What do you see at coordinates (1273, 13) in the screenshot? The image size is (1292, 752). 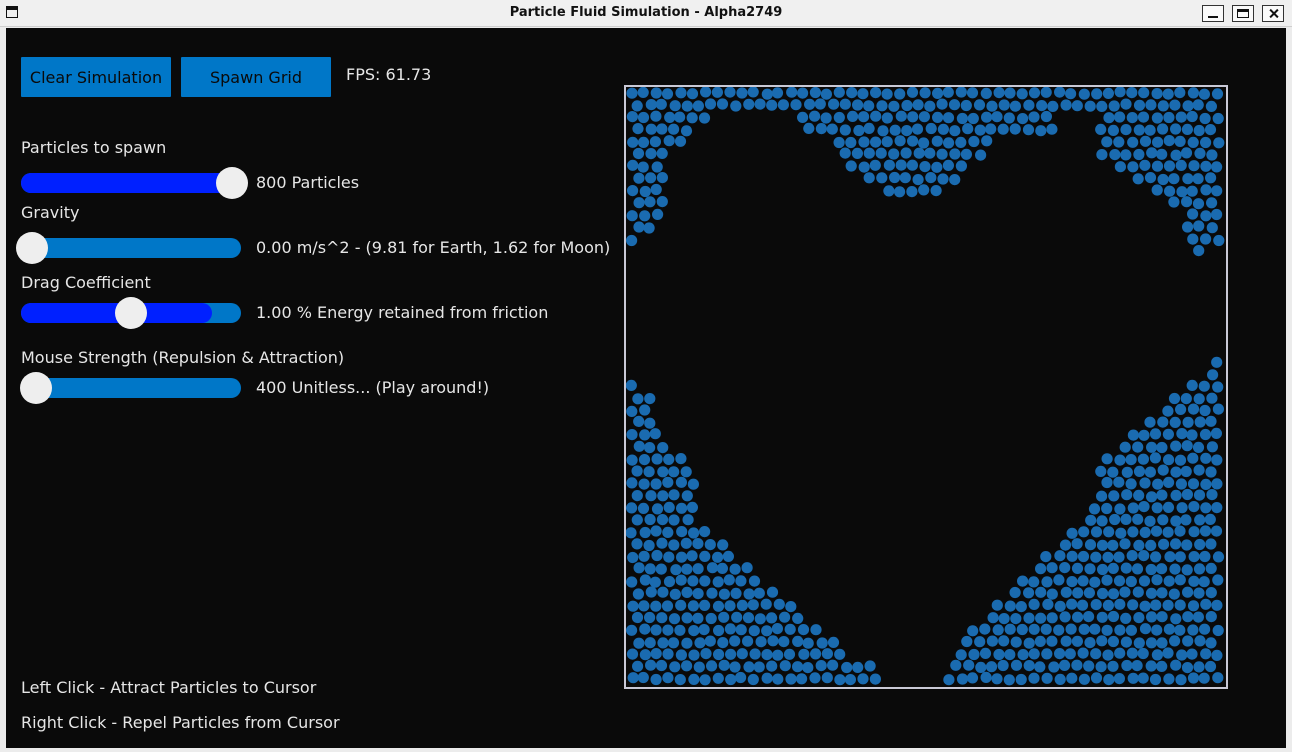 I see `close-button` at bounding box center [1273, 13].